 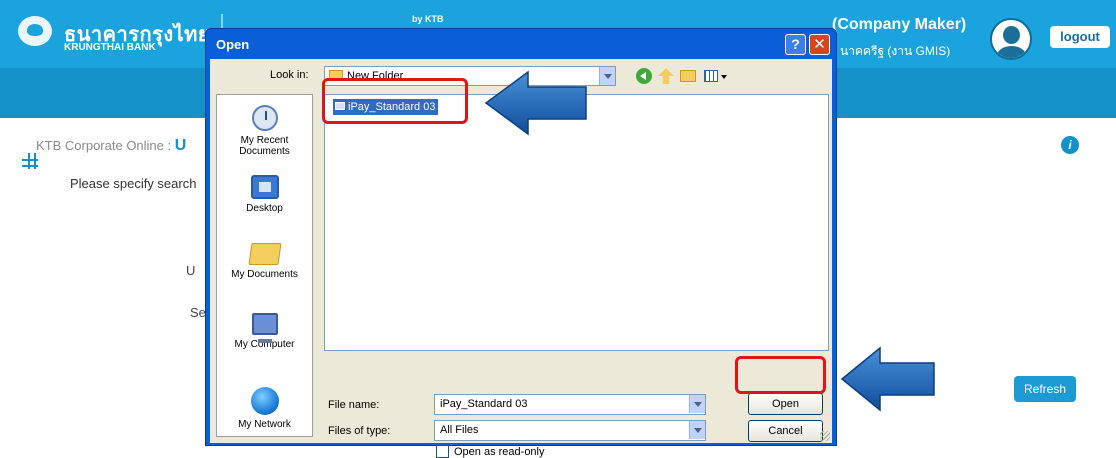 I want to click on highlight-open-box, so click(x=780, y=375).